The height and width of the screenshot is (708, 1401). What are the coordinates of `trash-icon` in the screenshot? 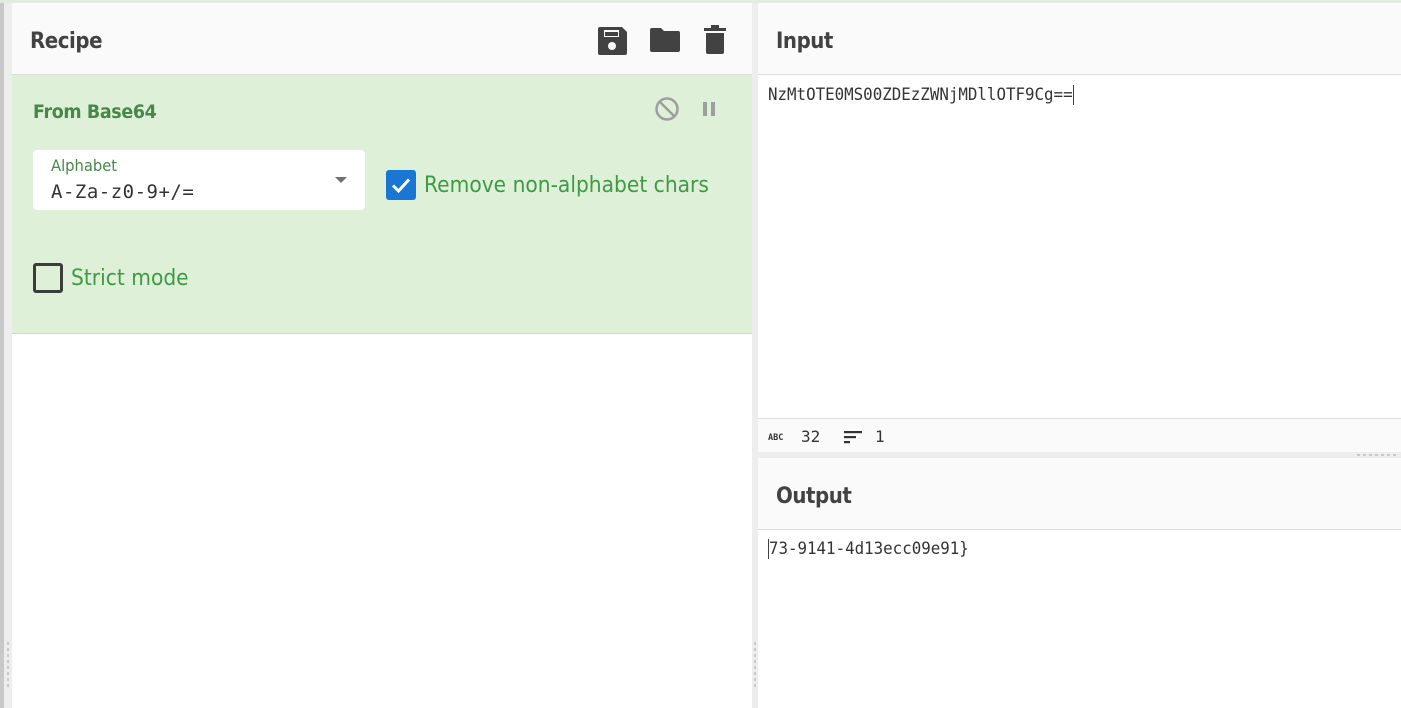 It's located at (715, 39).